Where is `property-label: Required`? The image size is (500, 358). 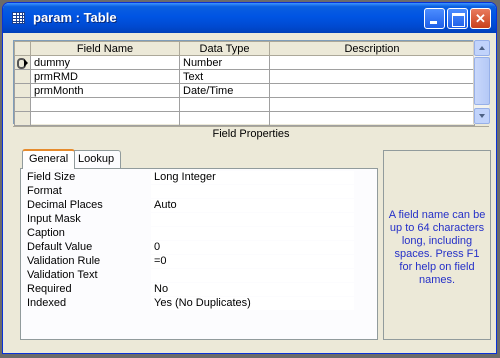 property-label: Required is located at coordinates (49, 289).